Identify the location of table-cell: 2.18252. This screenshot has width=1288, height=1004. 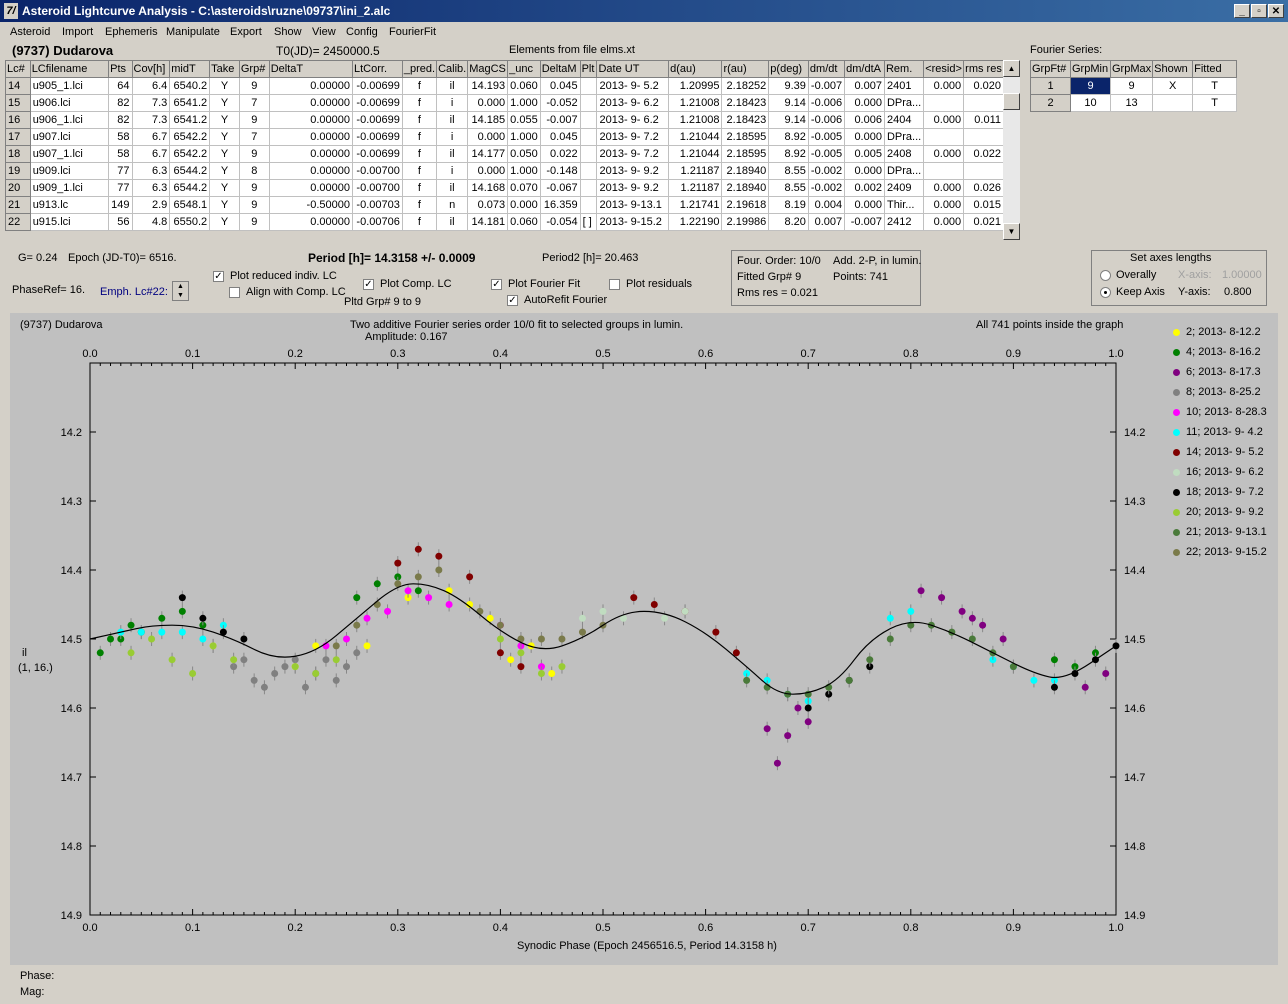
(745, 86).